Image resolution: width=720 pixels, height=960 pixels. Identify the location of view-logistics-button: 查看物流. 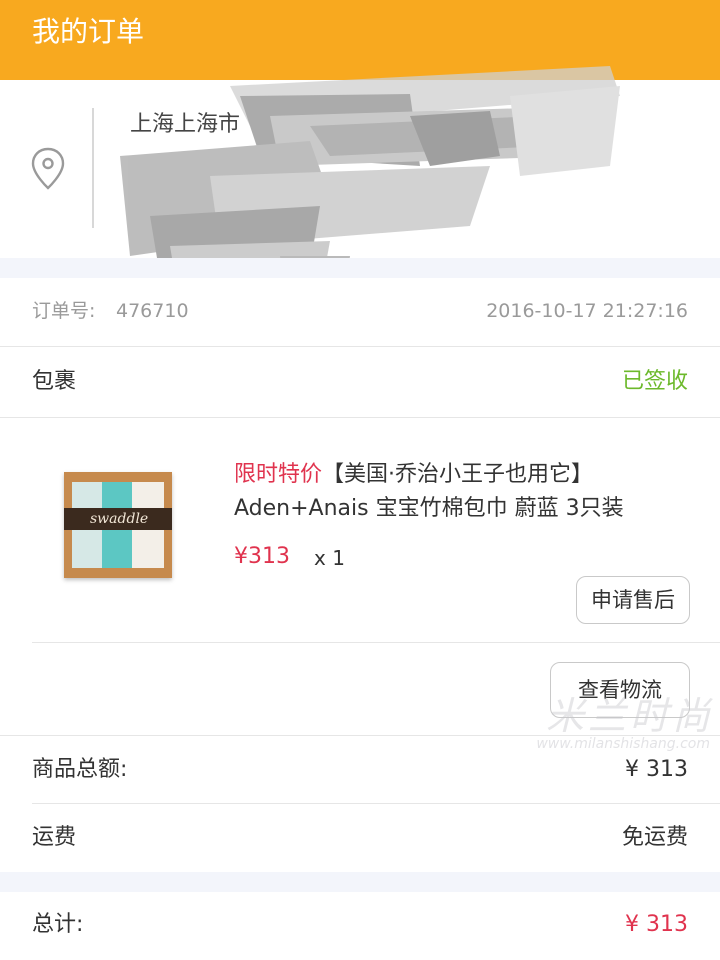
(620, 690).